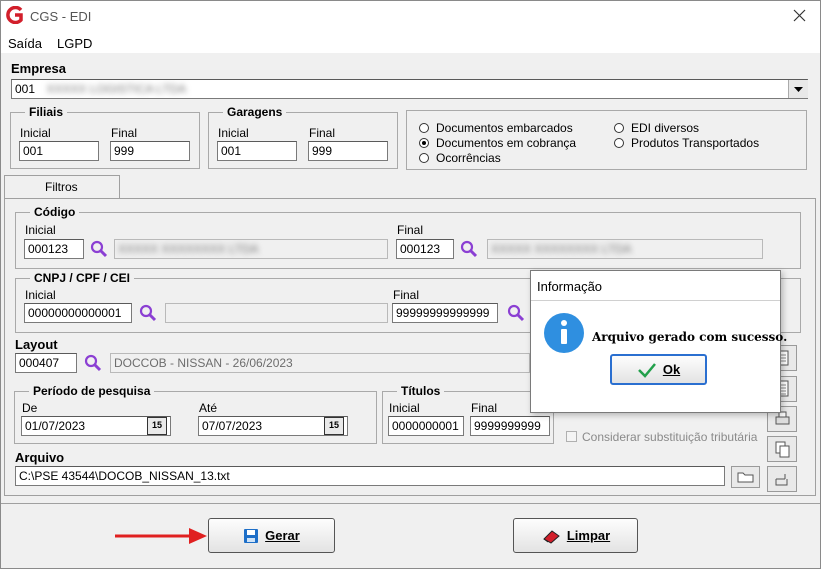  Describe the element at coordinates (157, 426) in the screenshot. I see `calendar-button-de: 15` at that location.